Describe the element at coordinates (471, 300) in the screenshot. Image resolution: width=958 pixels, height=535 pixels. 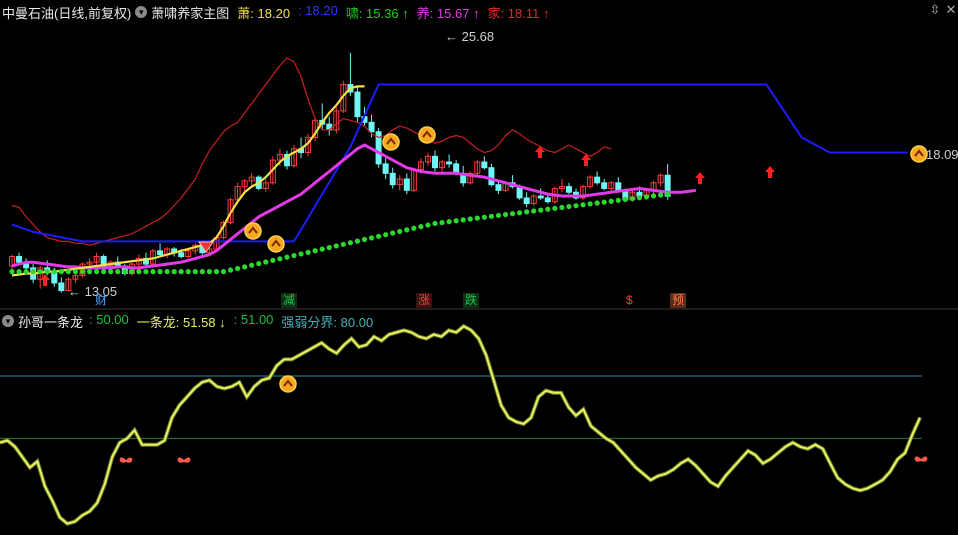
I see `event-tag-3: 跌` at that location.